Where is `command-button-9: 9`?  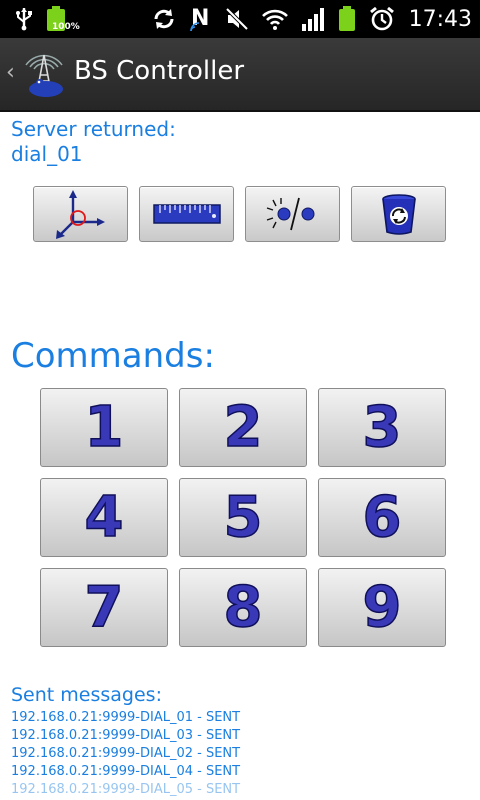
command-button-9: 9 is located at coordinates (382, 607).